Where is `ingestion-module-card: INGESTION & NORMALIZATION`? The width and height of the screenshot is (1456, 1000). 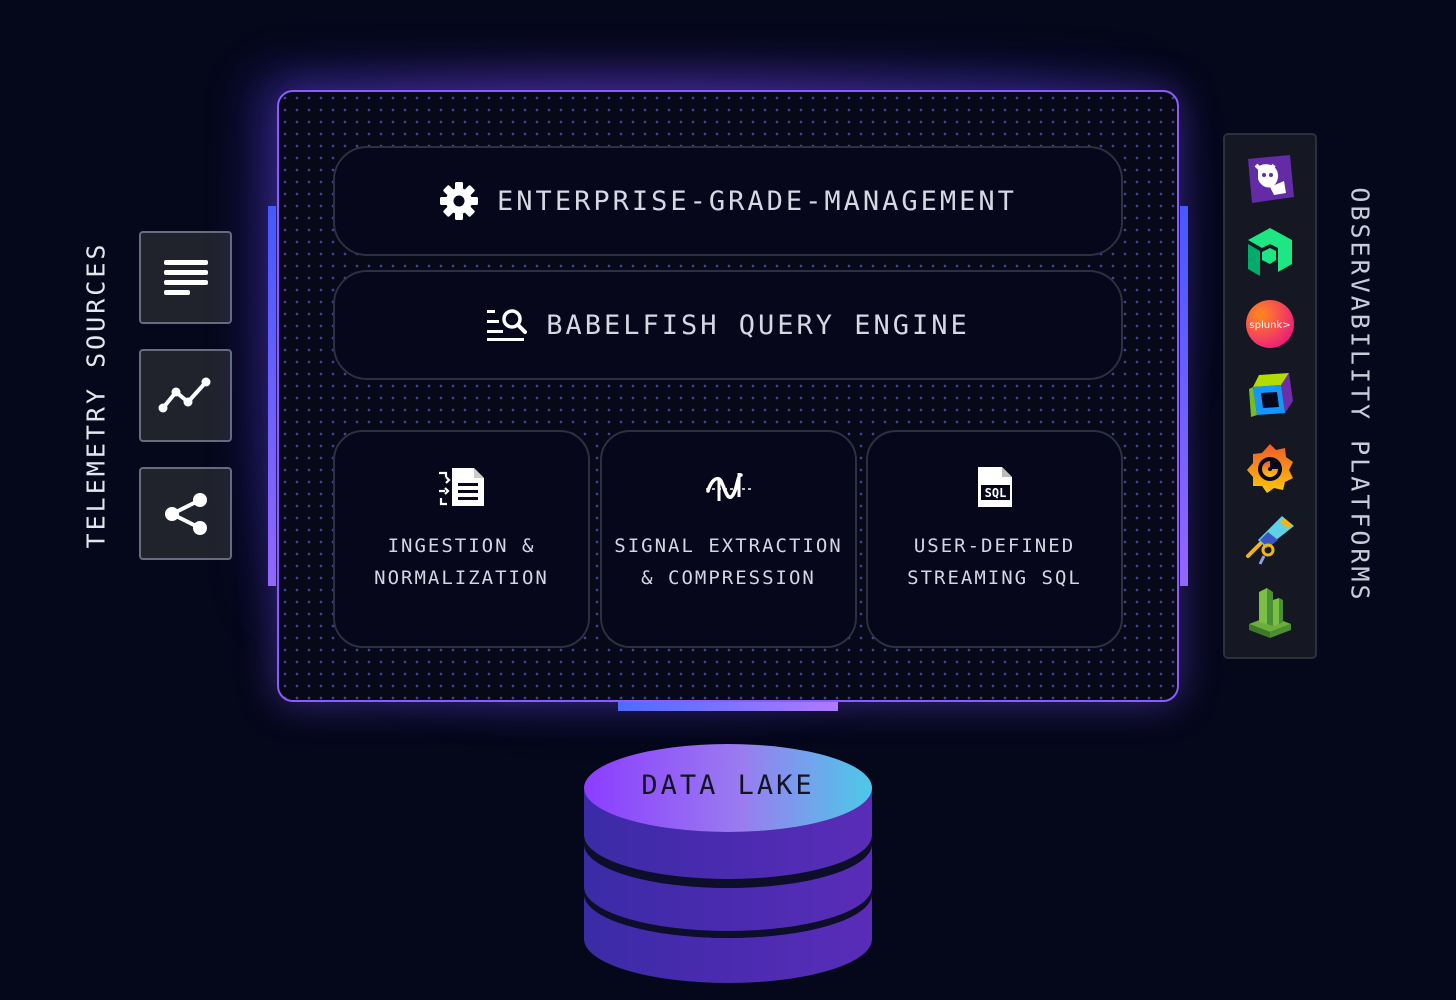
ingestion-module-card: INGESTION & NORMALIZATION is located at coordinates (461, 539).